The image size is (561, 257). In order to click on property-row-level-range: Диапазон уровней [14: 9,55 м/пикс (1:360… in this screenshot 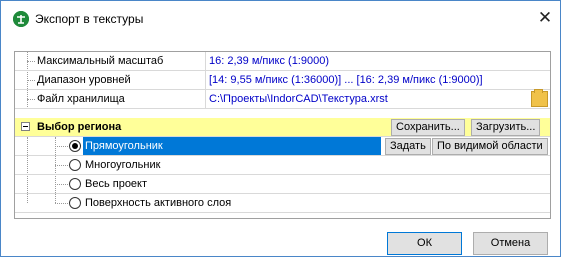, I will do `click(282, 80)`.